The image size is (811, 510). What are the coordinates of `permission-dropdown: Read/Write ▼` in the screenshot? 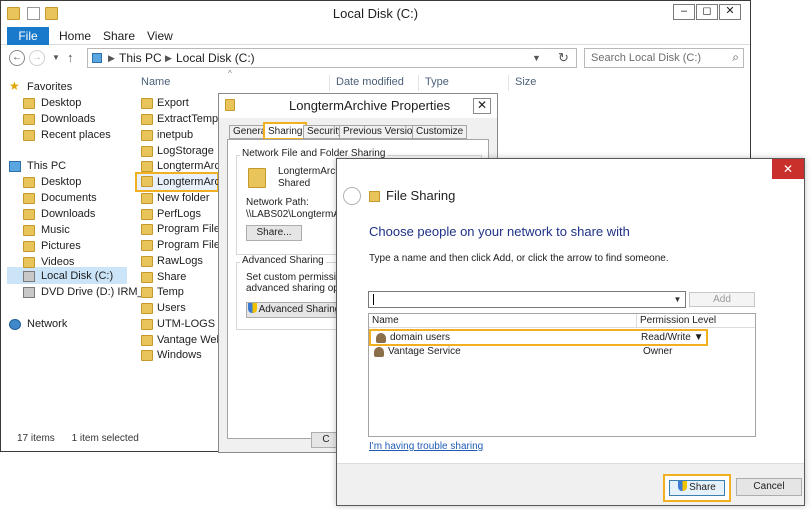 It's located at (672, 337).